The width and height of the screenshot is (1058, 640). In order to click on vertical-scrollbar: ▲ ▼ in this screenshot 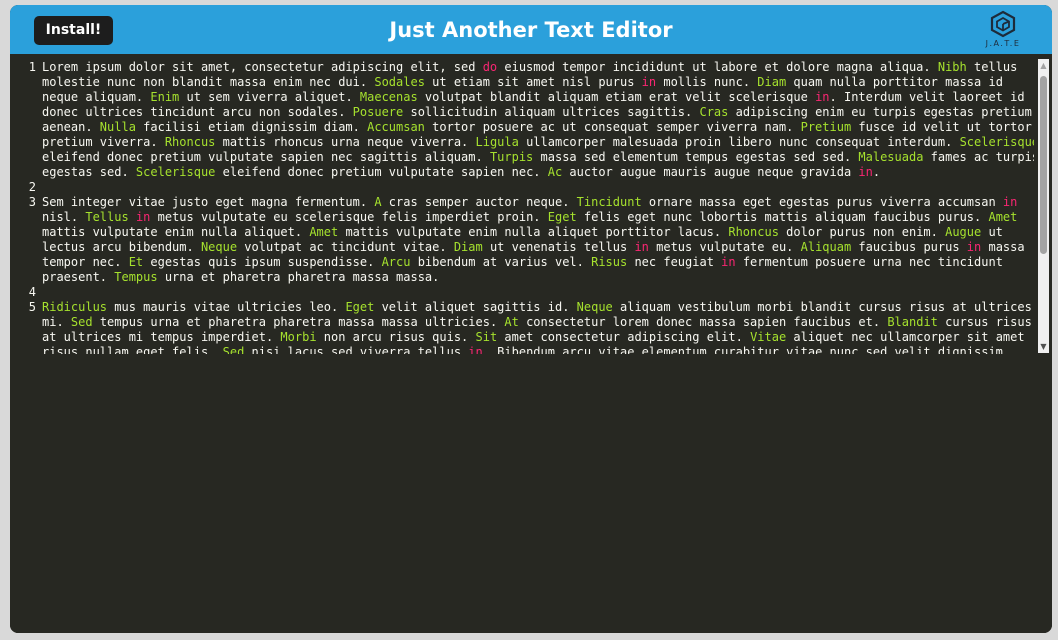, I will do `click(1043, 206)`.